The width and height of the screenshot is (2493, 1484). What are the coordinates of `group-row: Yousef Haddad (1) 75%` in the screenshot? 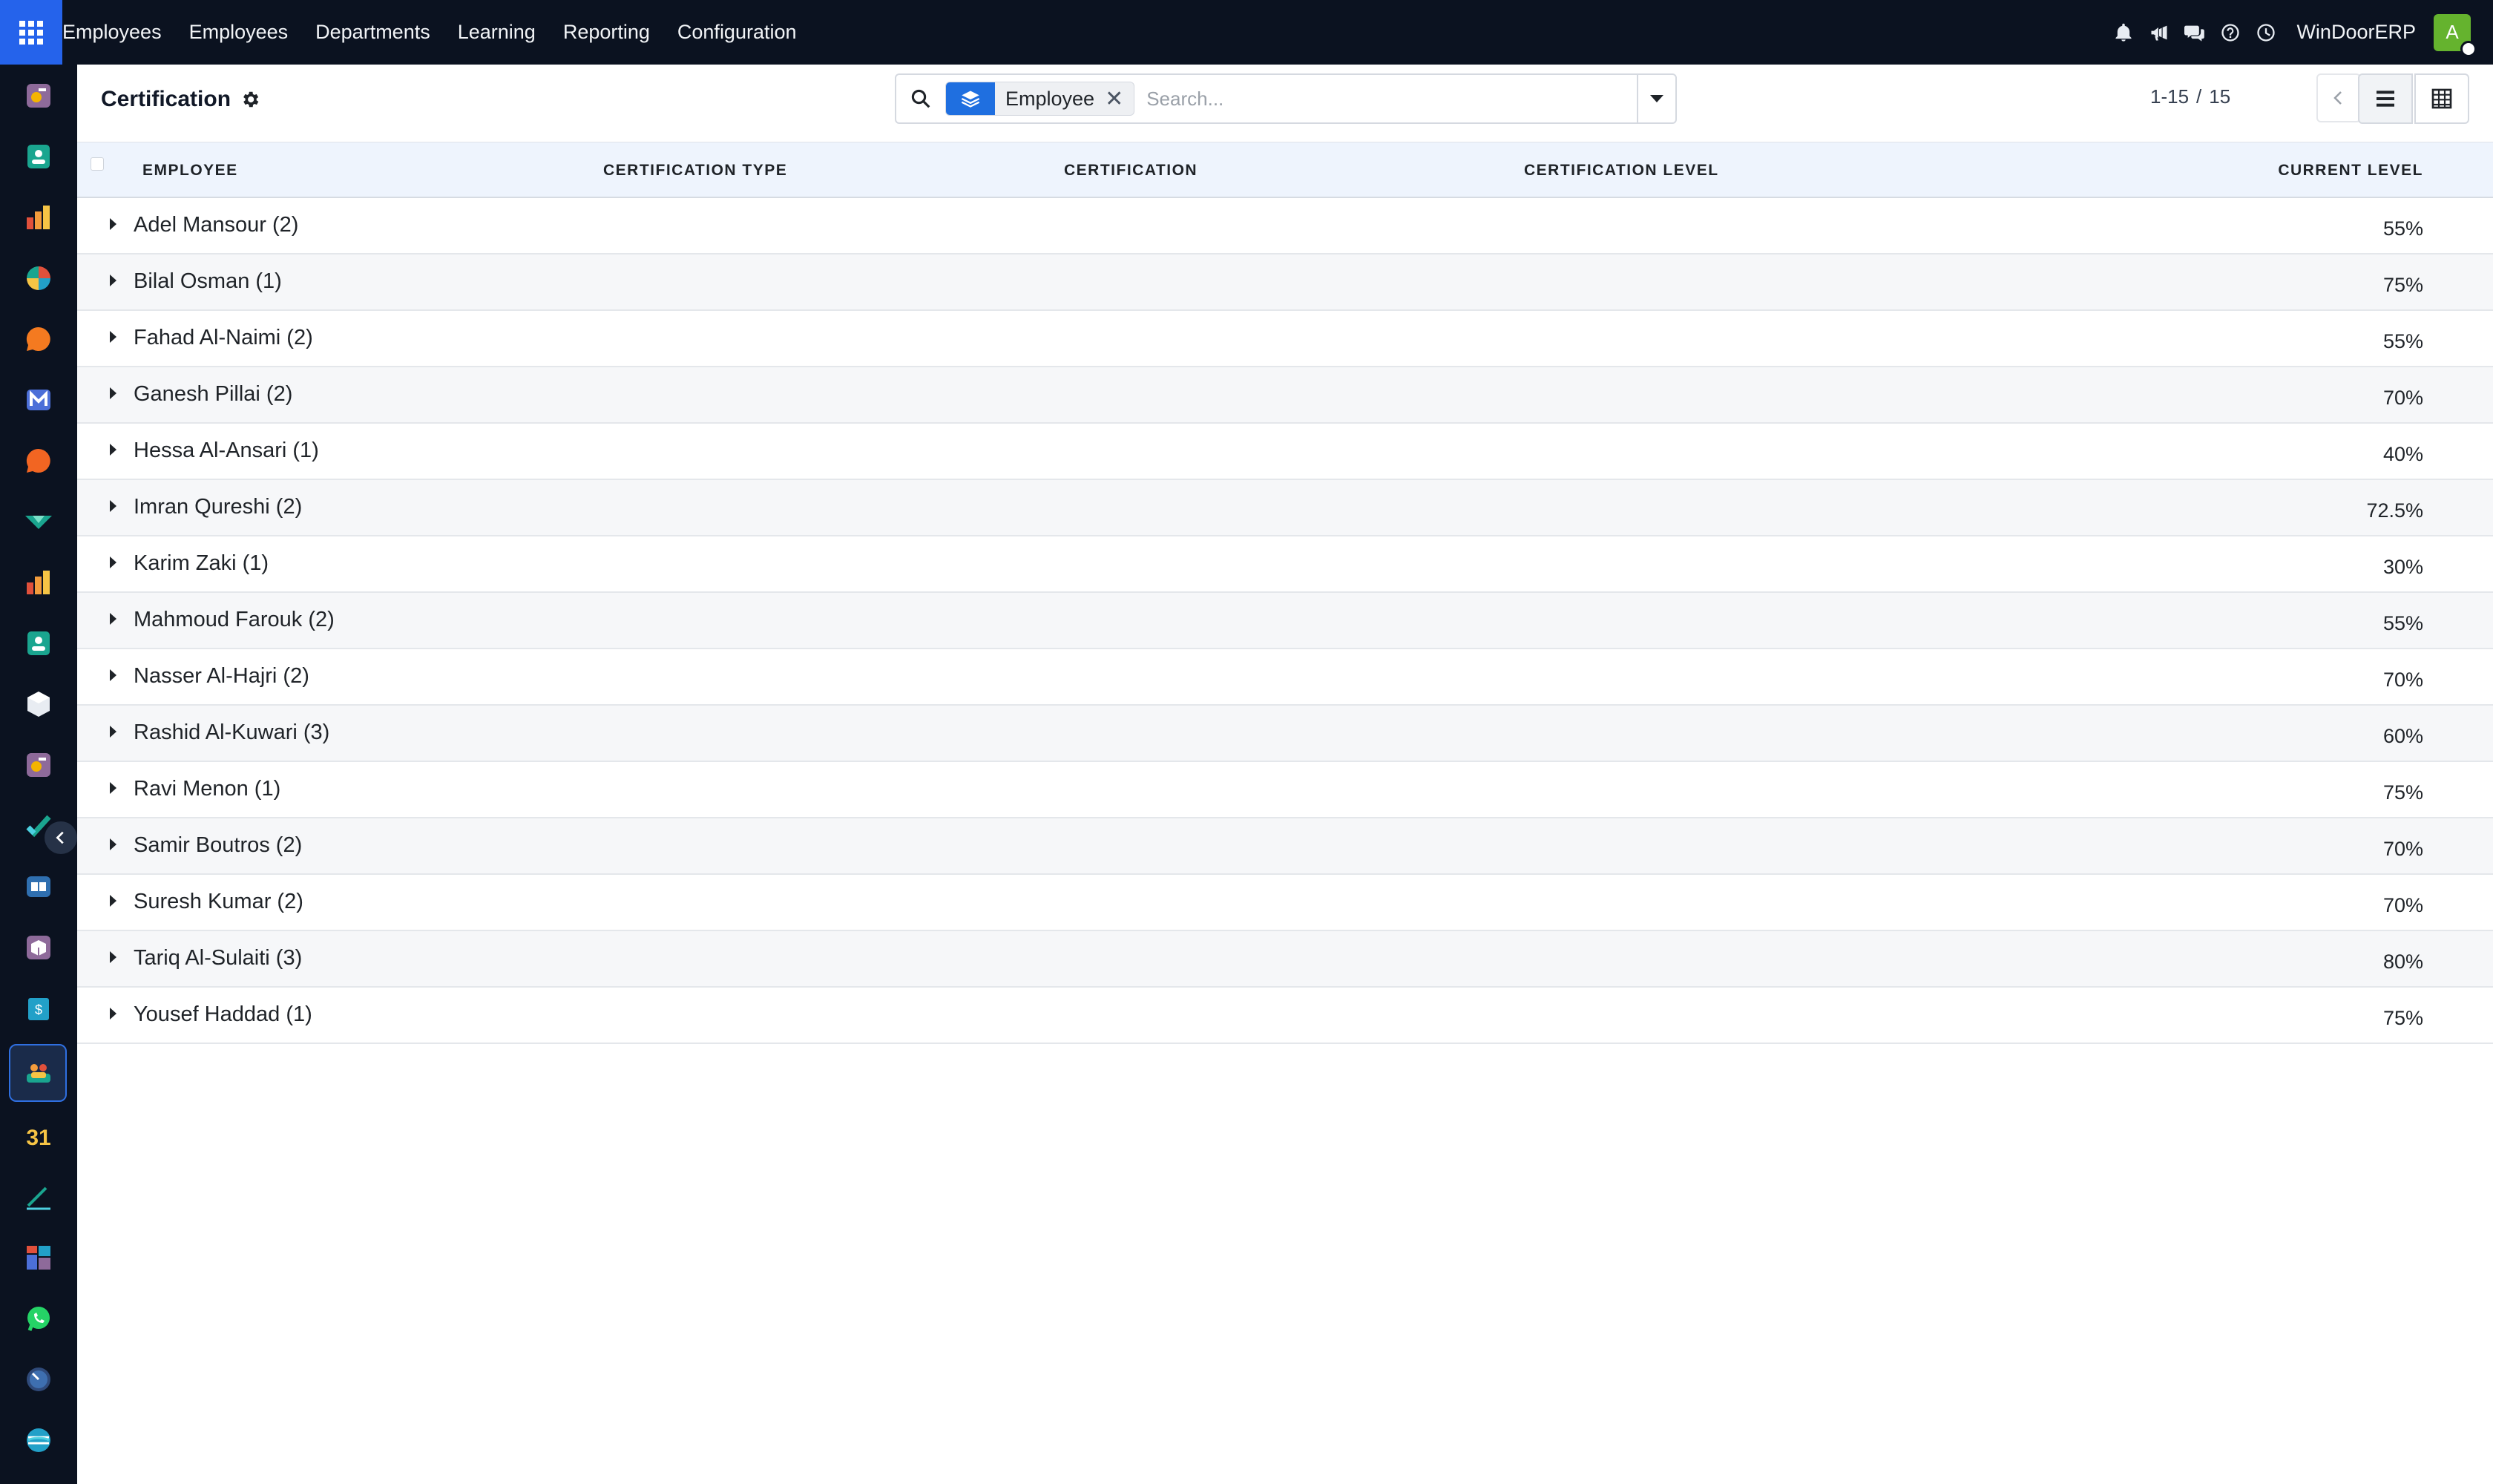 It's located at (1285, 1016).